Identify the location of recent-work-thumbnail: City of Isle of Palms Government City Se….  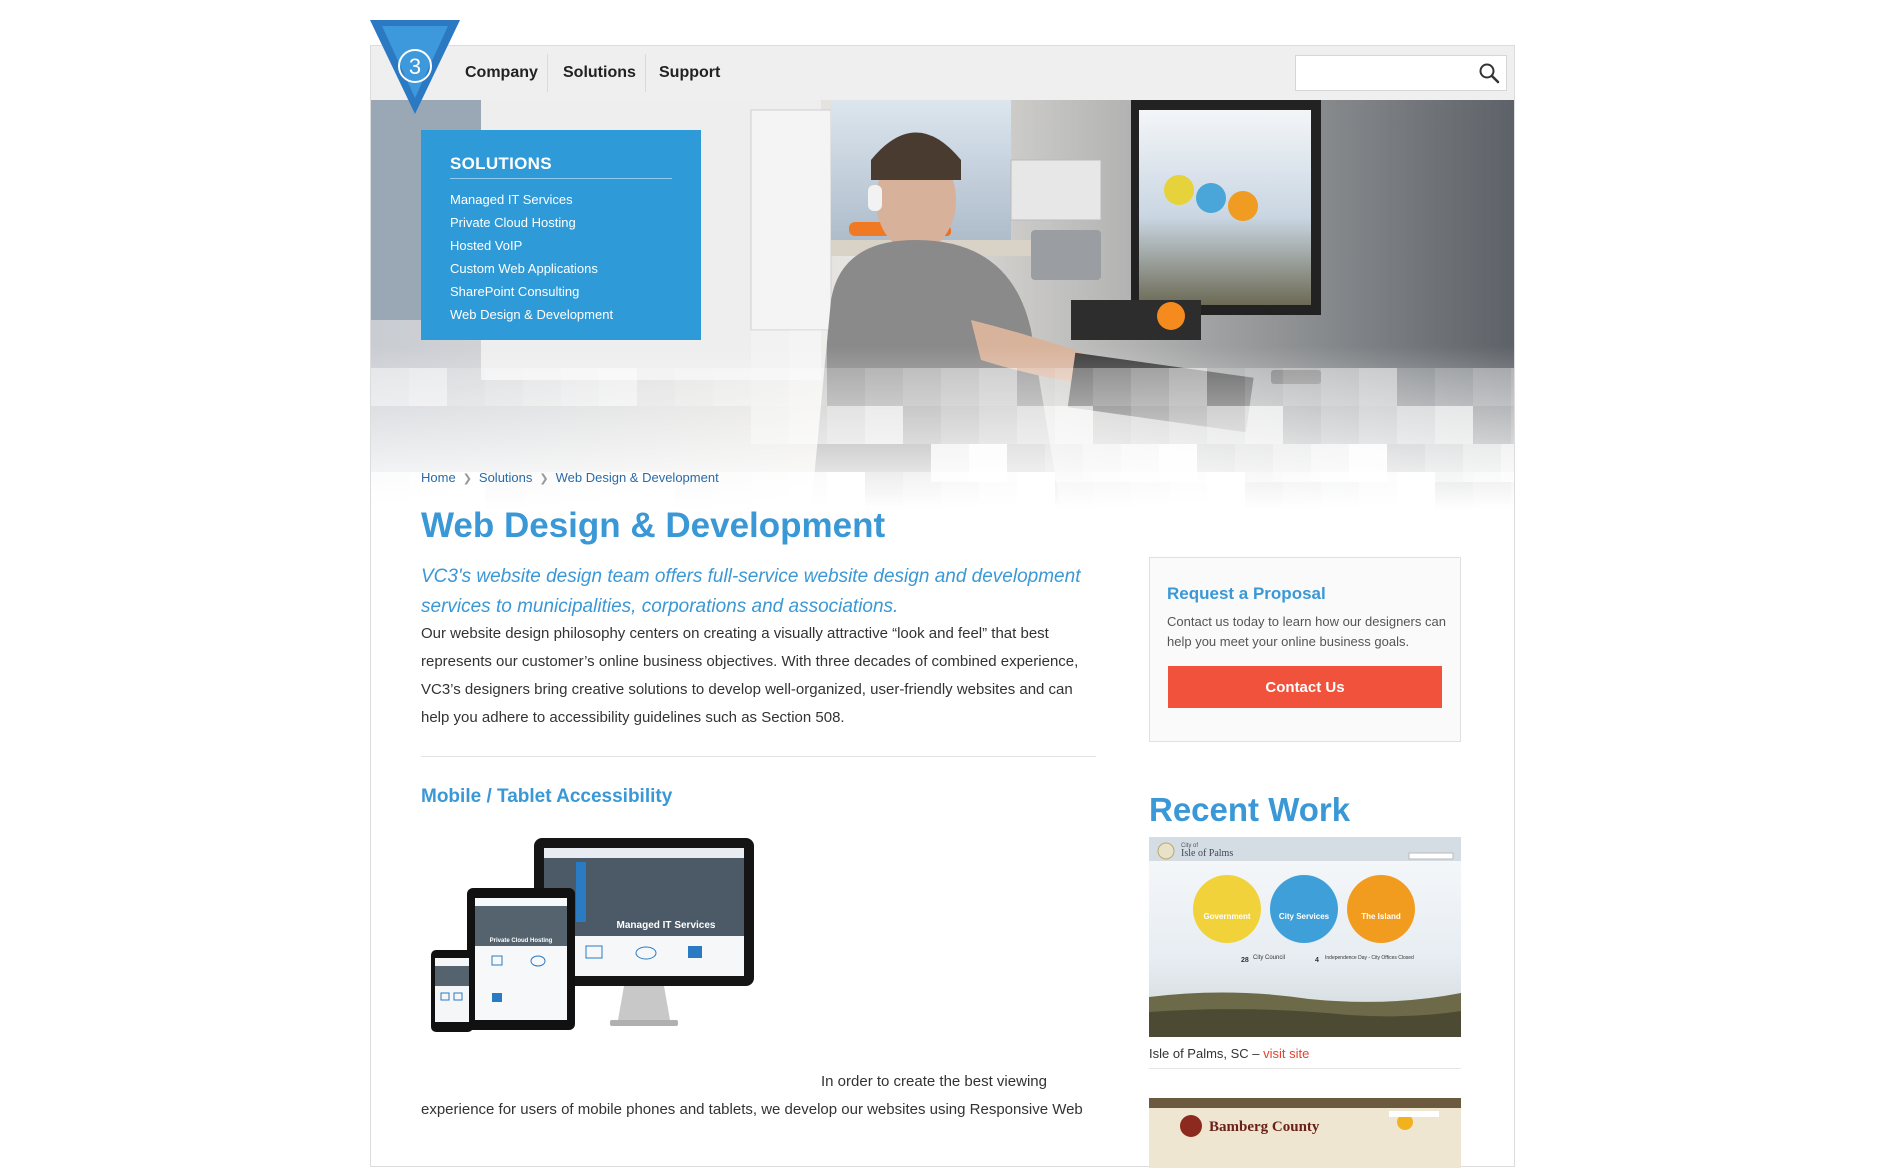
(1305, 937).